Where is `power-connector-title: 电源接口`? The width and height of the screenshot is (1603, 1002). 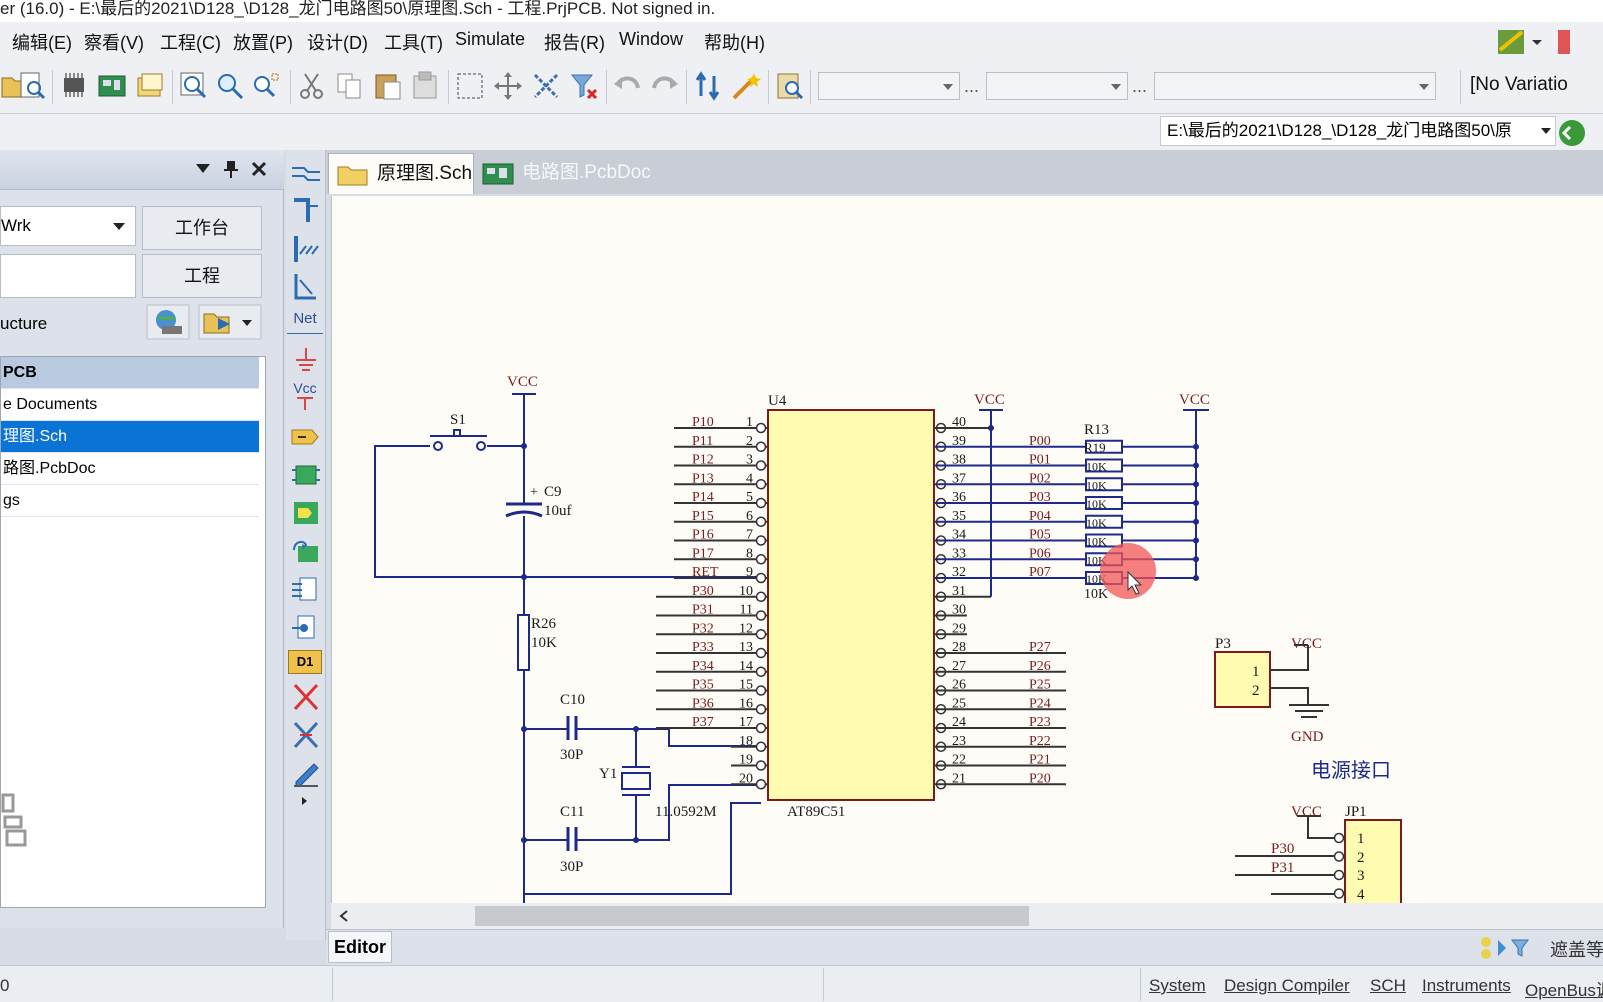
power-connector-title: 电源接口 is located at coordinates (1351, 770).